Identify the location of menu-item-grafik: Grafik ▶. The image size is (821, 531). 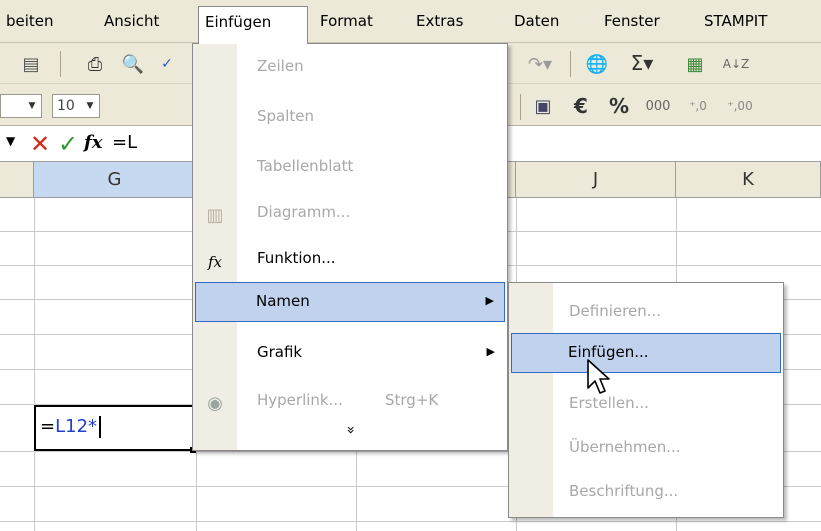
(350, 353).